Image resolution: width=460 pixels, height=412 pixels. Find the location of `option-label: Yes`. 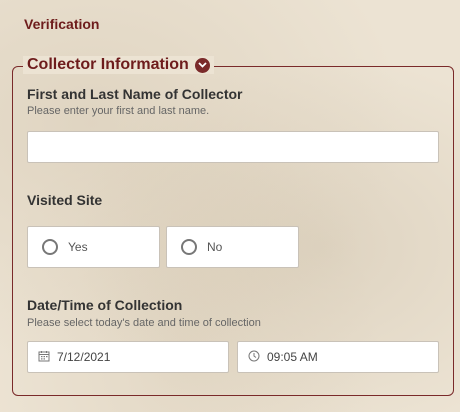

option-label: Yes is located at coordinates (78, 247).